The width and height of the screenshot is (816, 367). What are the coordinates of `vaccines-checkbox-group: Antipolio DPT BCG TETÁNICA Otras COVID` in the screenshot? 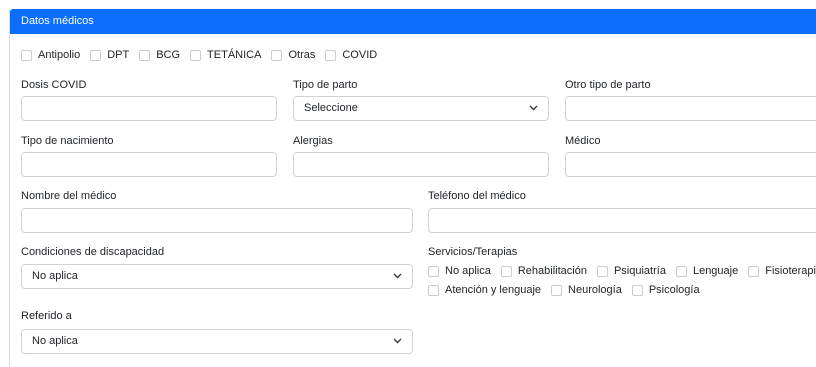 It's located at (204, 55).